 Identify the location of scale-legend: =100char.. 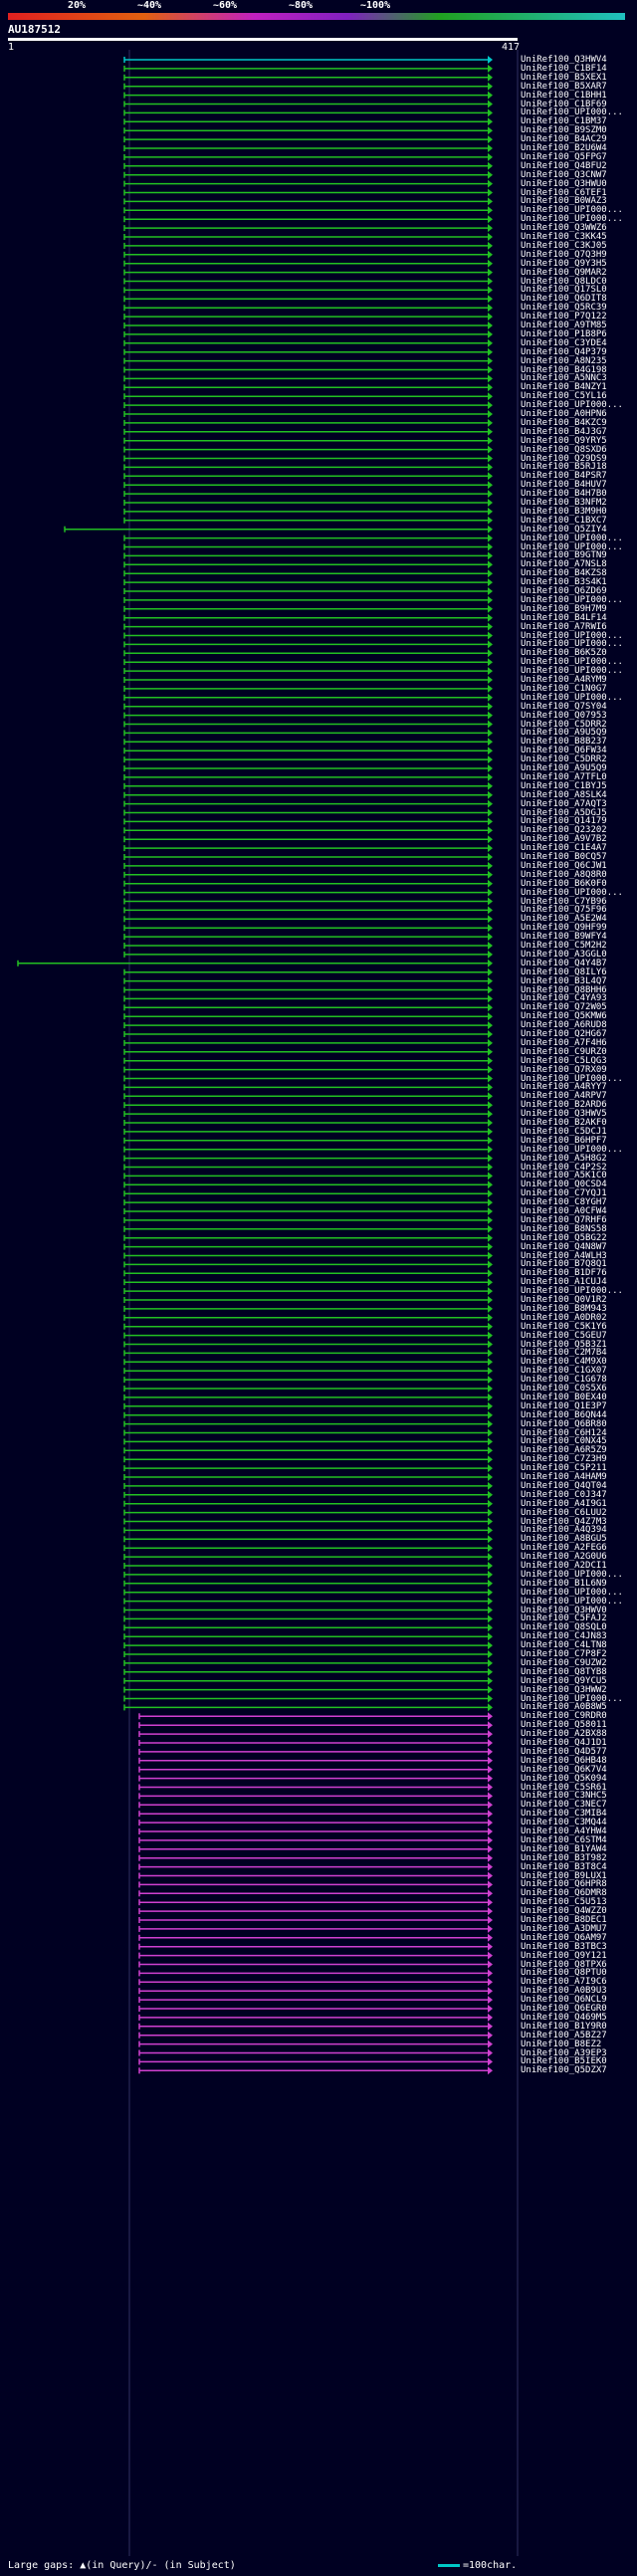
(477, 2565).